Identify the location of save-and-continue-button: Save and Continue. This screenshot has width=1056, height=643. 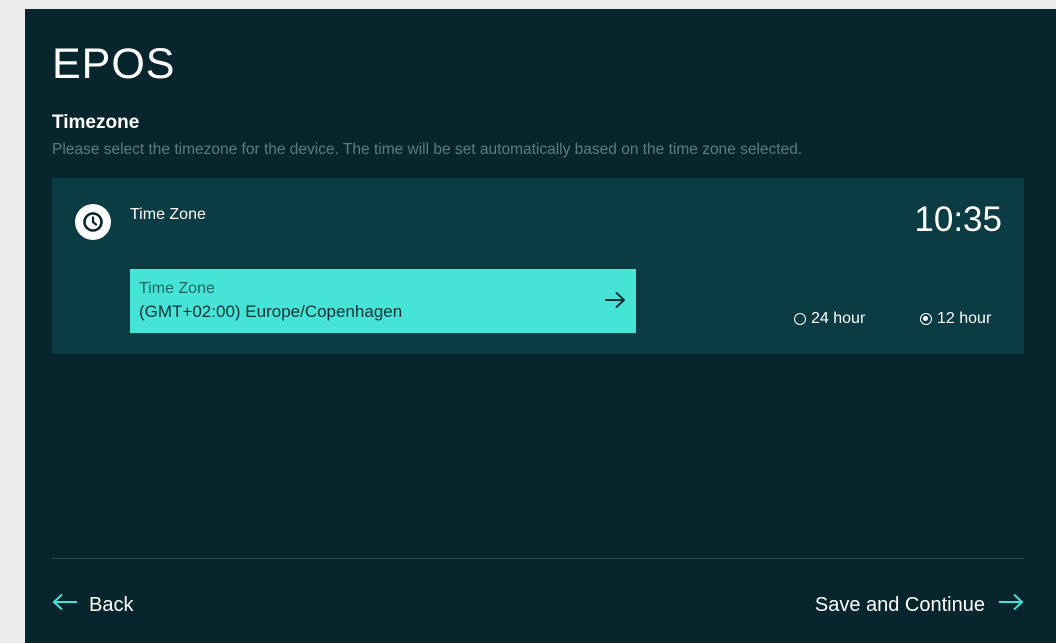
(919, 605).